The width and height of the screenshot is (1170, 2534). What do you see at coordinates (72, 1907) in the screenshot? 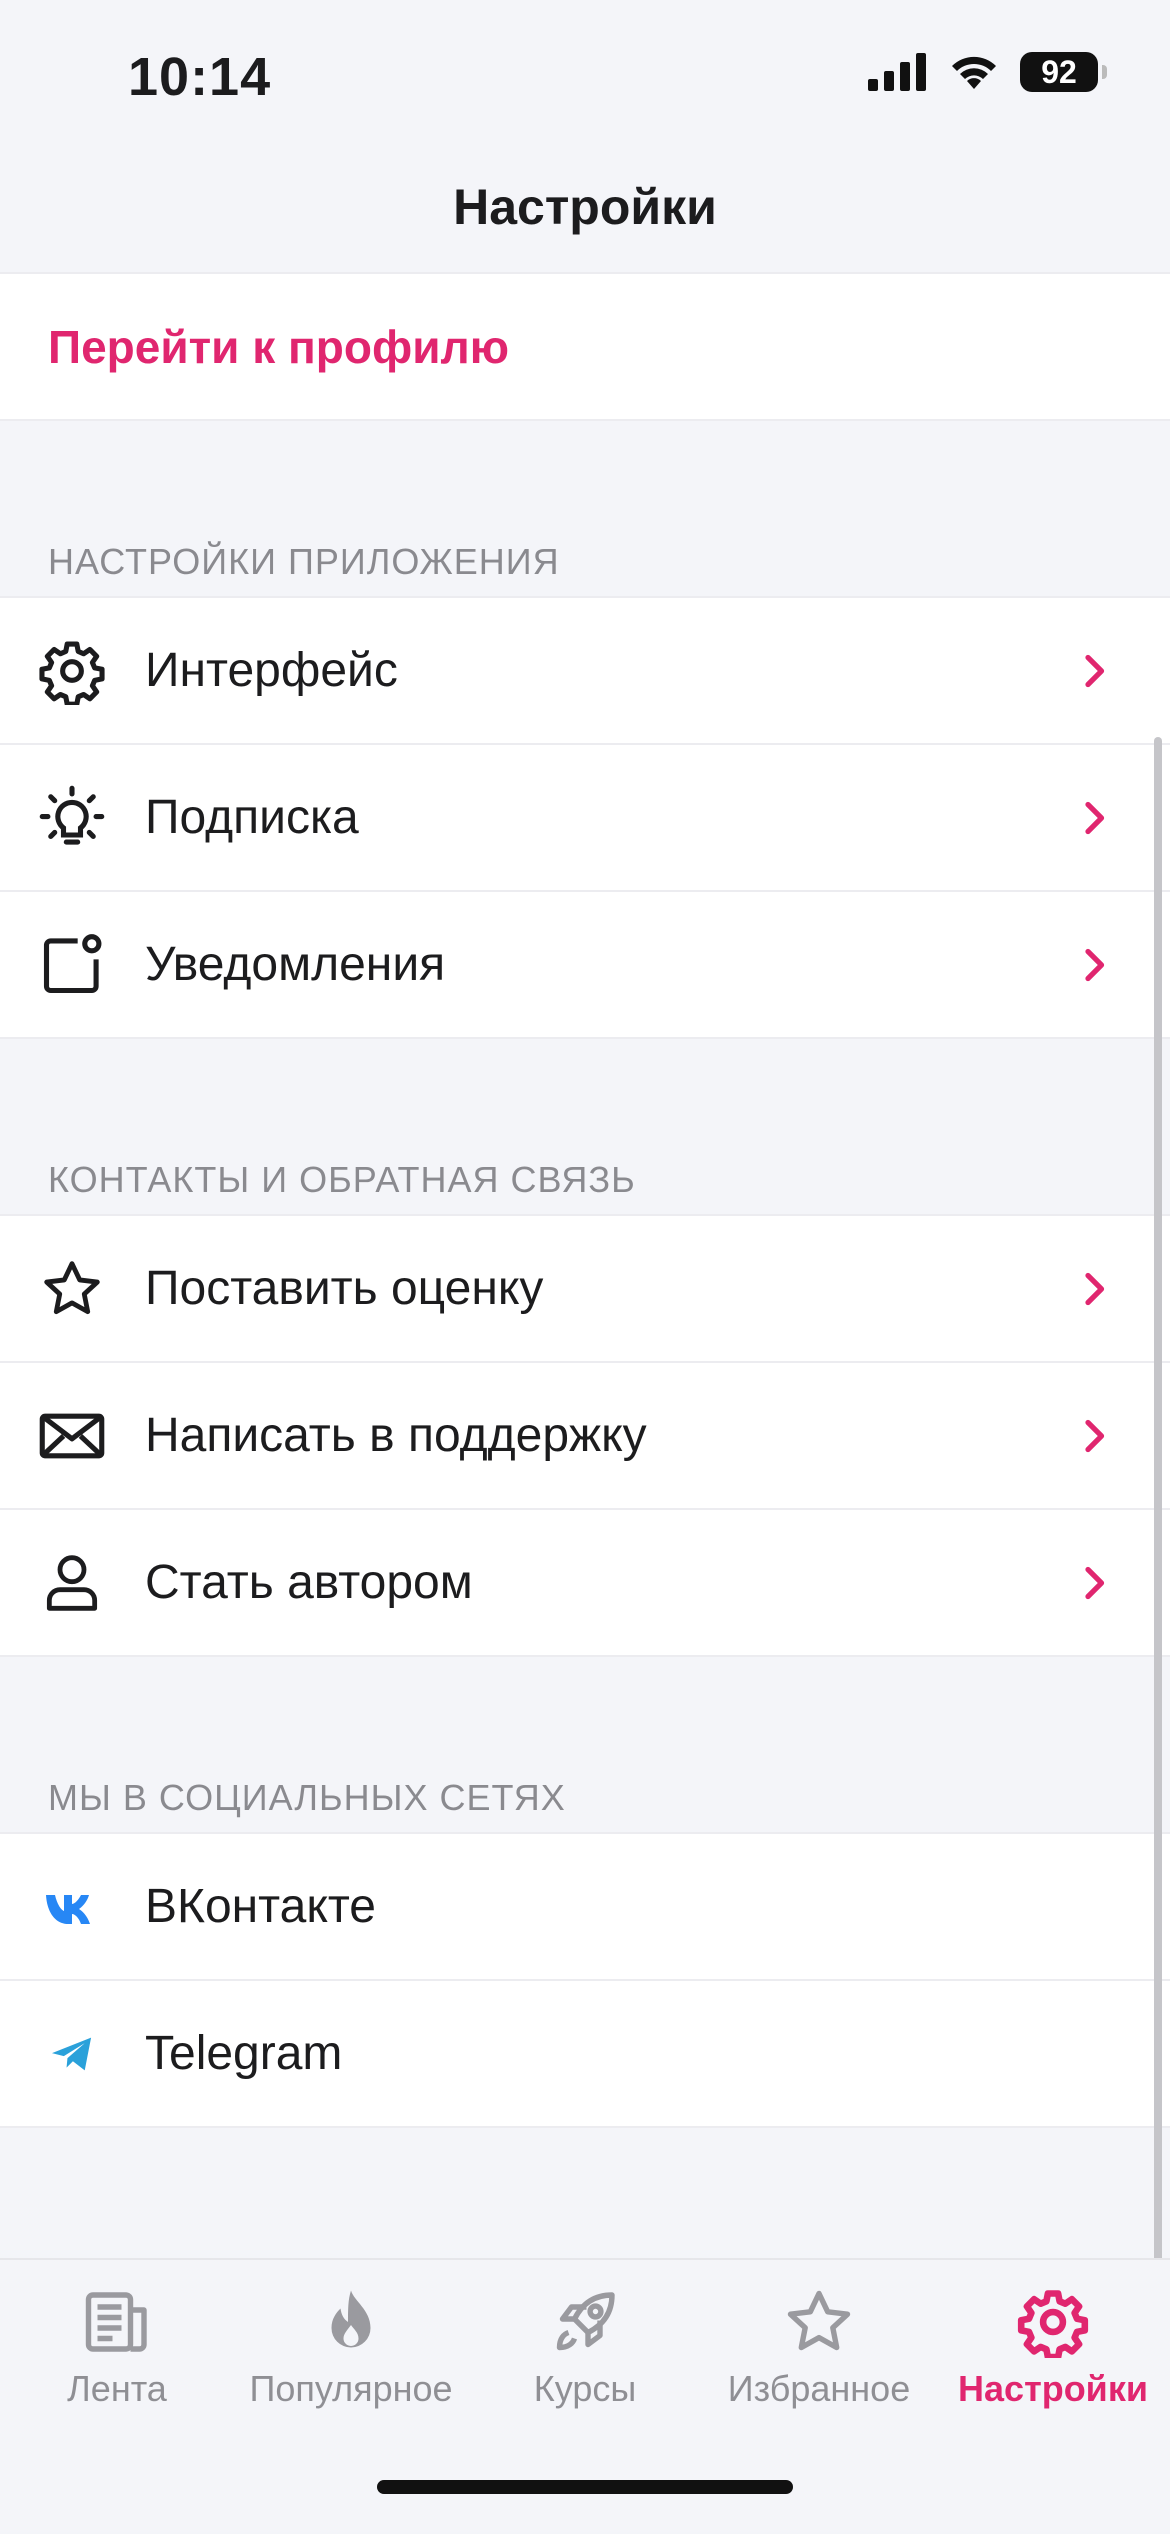
I see `vk-icon` at bounding box center [72, 1907].